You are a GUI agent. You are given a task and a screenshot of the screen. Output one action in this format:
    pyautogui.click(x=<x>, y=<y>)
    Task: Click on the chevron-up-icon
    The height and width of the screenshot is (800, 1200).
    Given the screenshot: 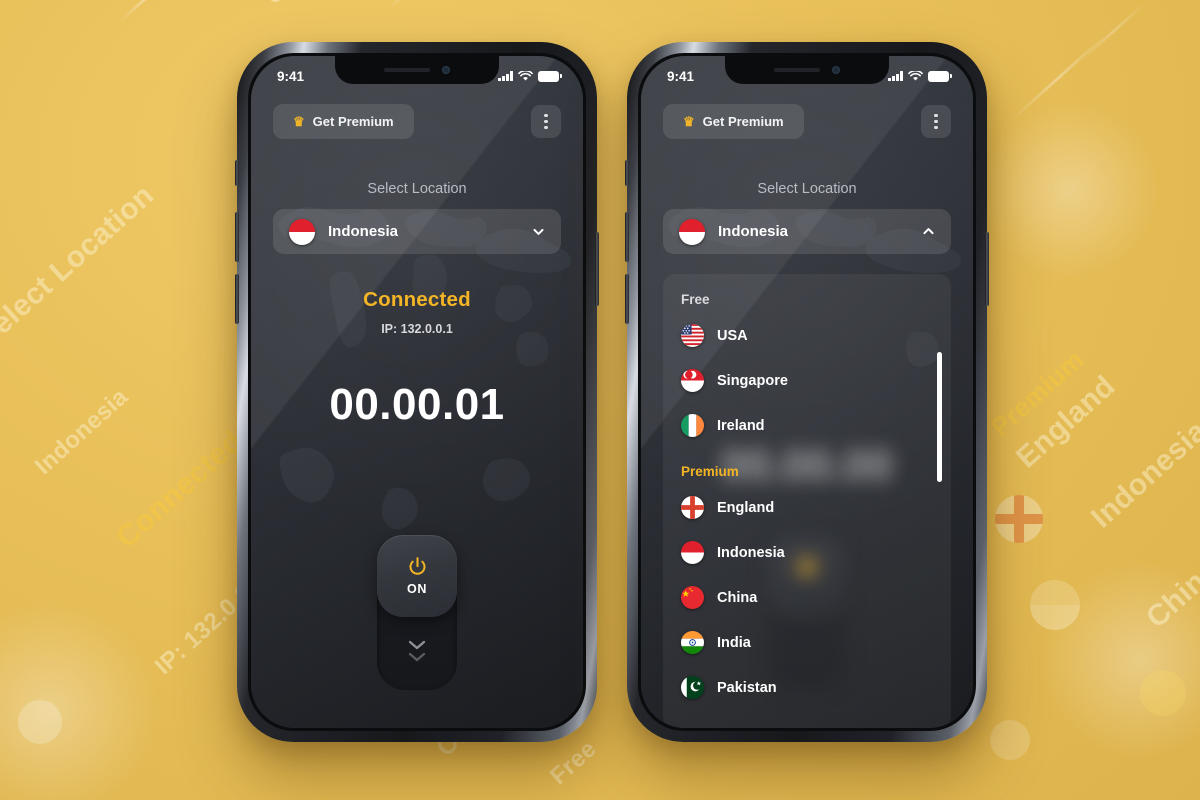 What is the action you would take?
    pyautogui.click(x=928, y=231)
    